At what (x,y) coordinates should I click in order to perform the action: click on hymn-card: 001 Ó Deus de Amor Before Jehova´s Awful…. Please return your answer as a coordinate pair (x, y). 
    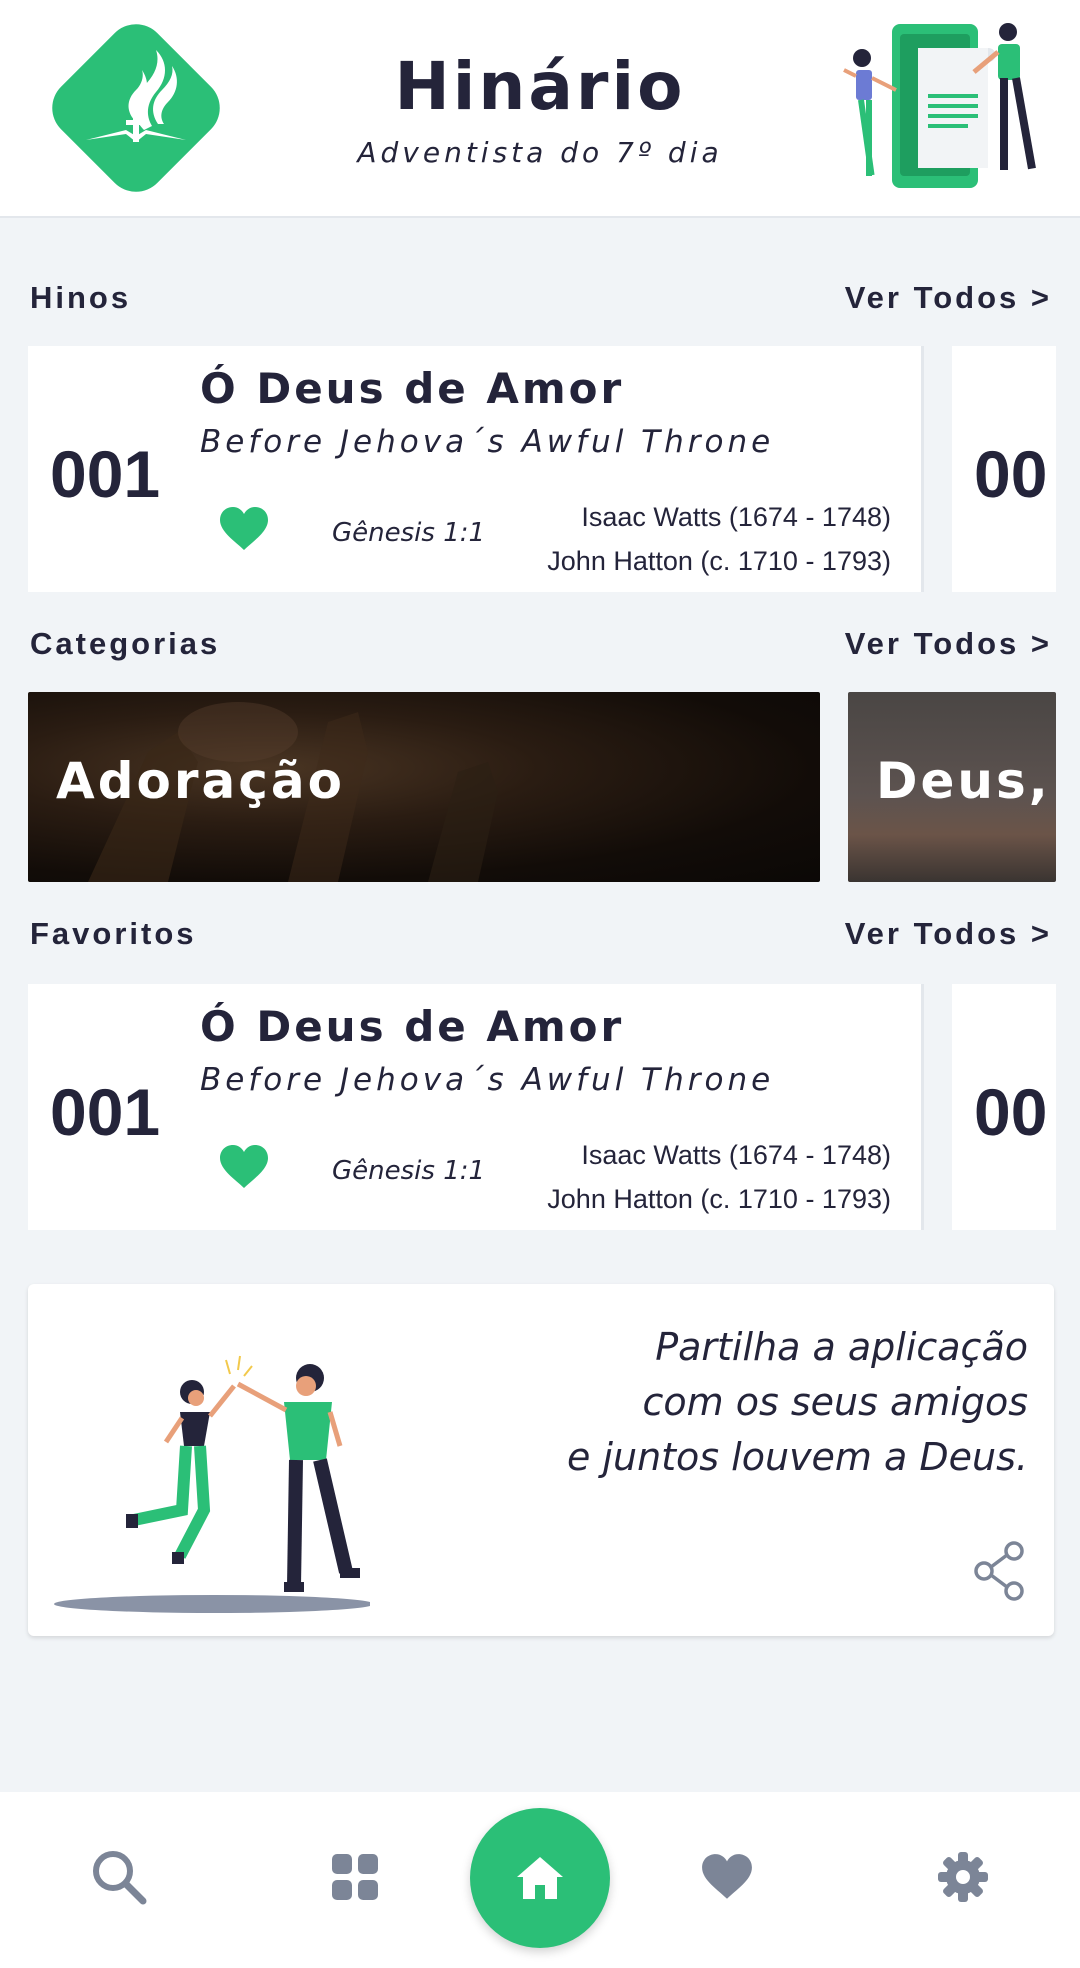
    Looking at the image, I should click on (476, 469).